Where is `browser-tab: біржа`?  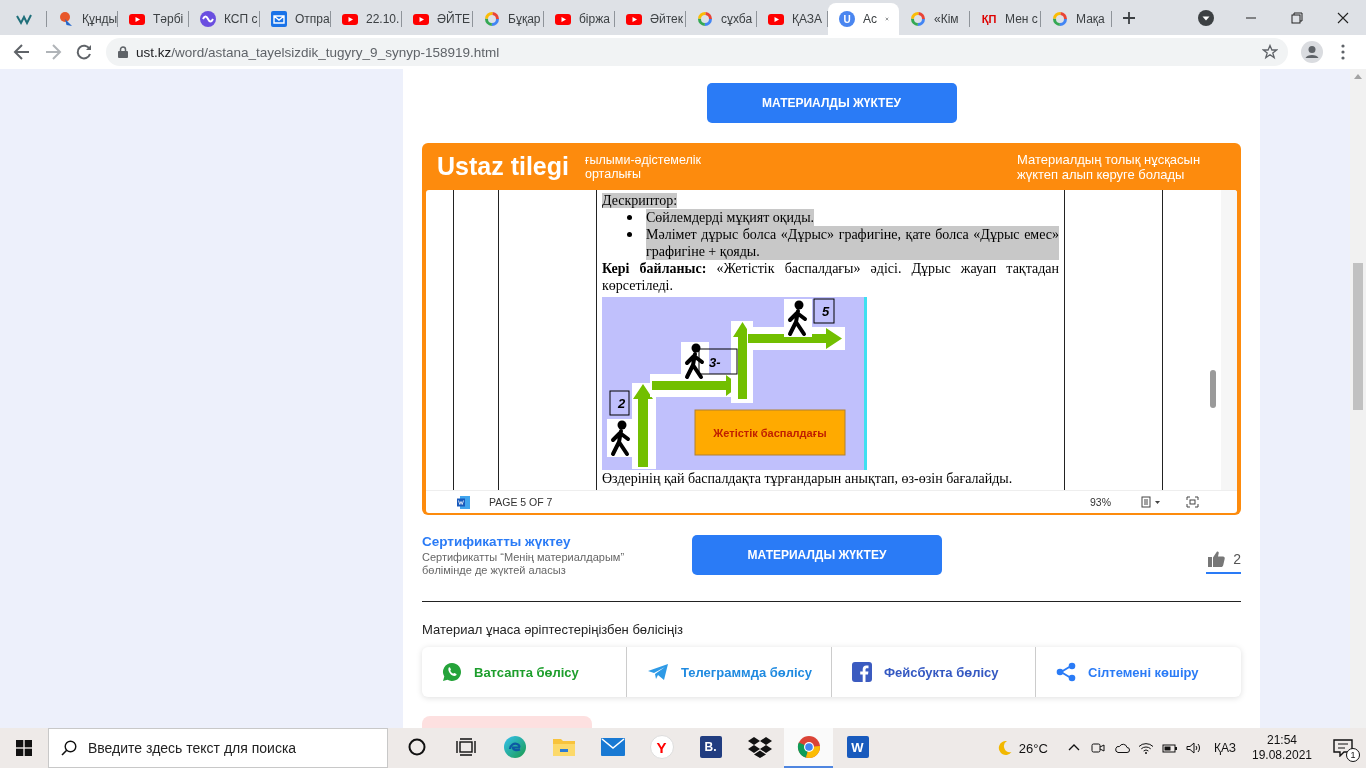 browser-tab: біржа is located at coordinates (579, 19).